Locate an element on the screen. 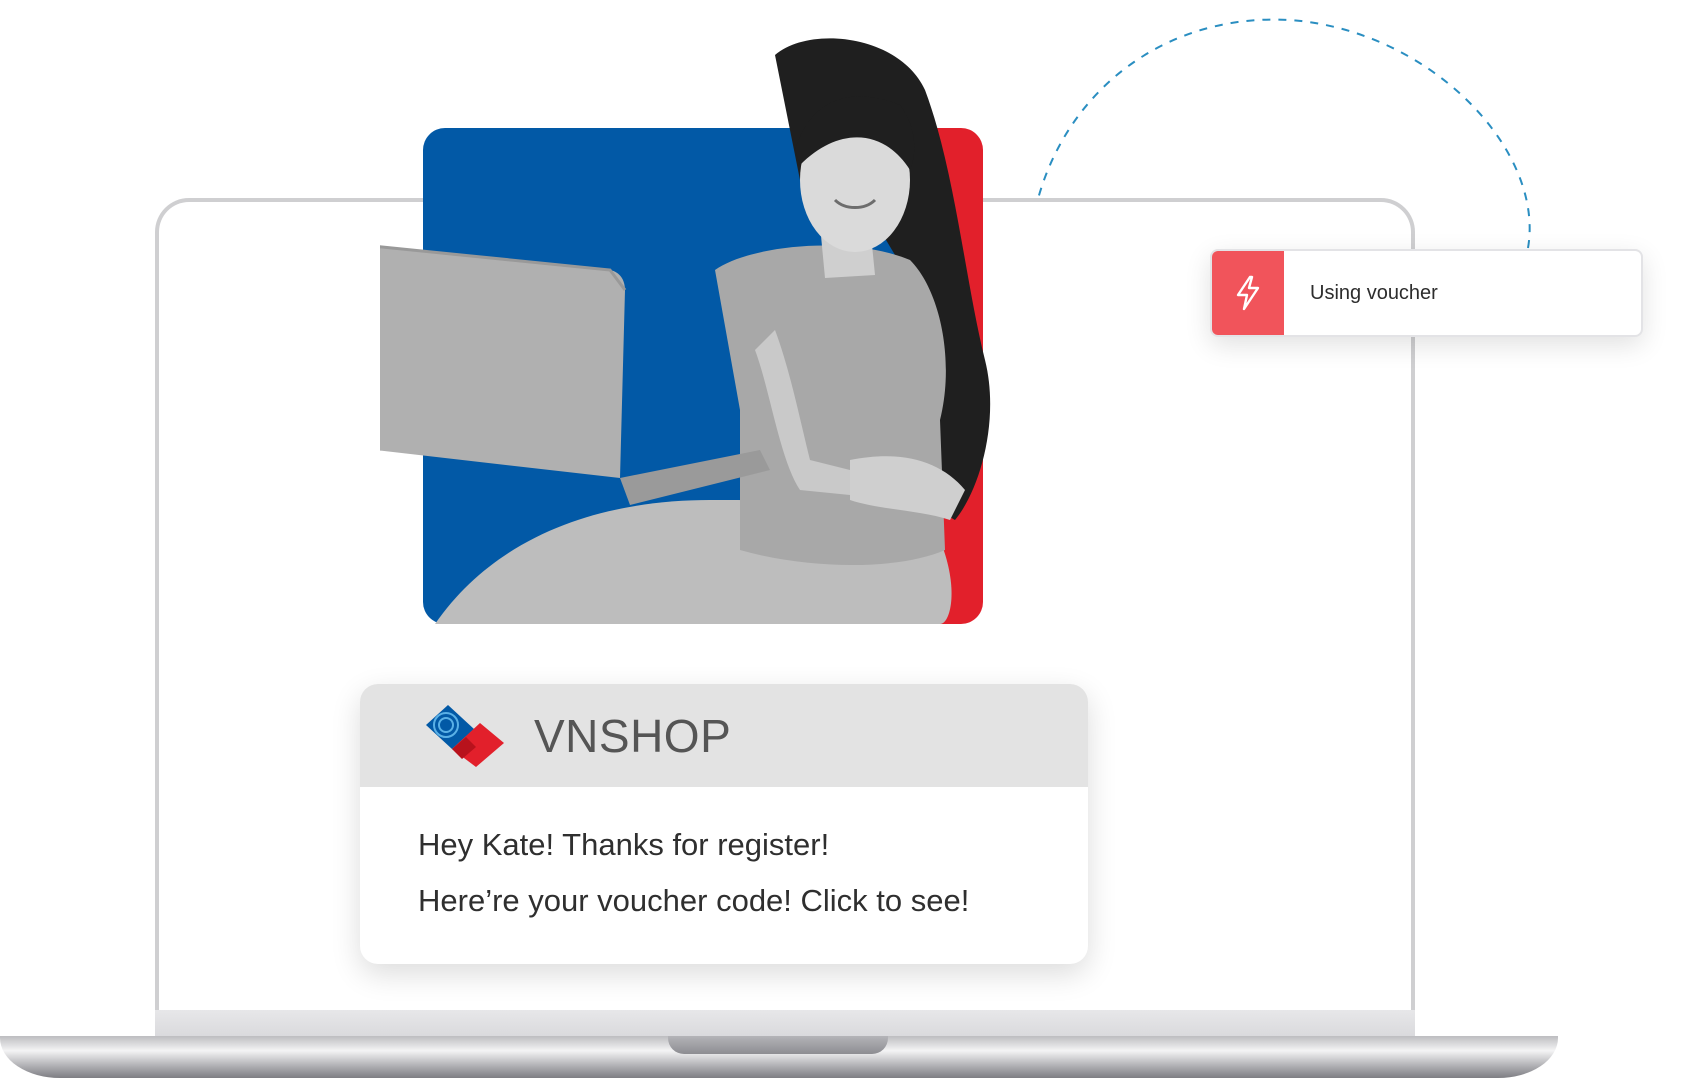 This screenshot has width=1703, height=1078. lightning-bolt-icon is located at coordinates (1248, 293).